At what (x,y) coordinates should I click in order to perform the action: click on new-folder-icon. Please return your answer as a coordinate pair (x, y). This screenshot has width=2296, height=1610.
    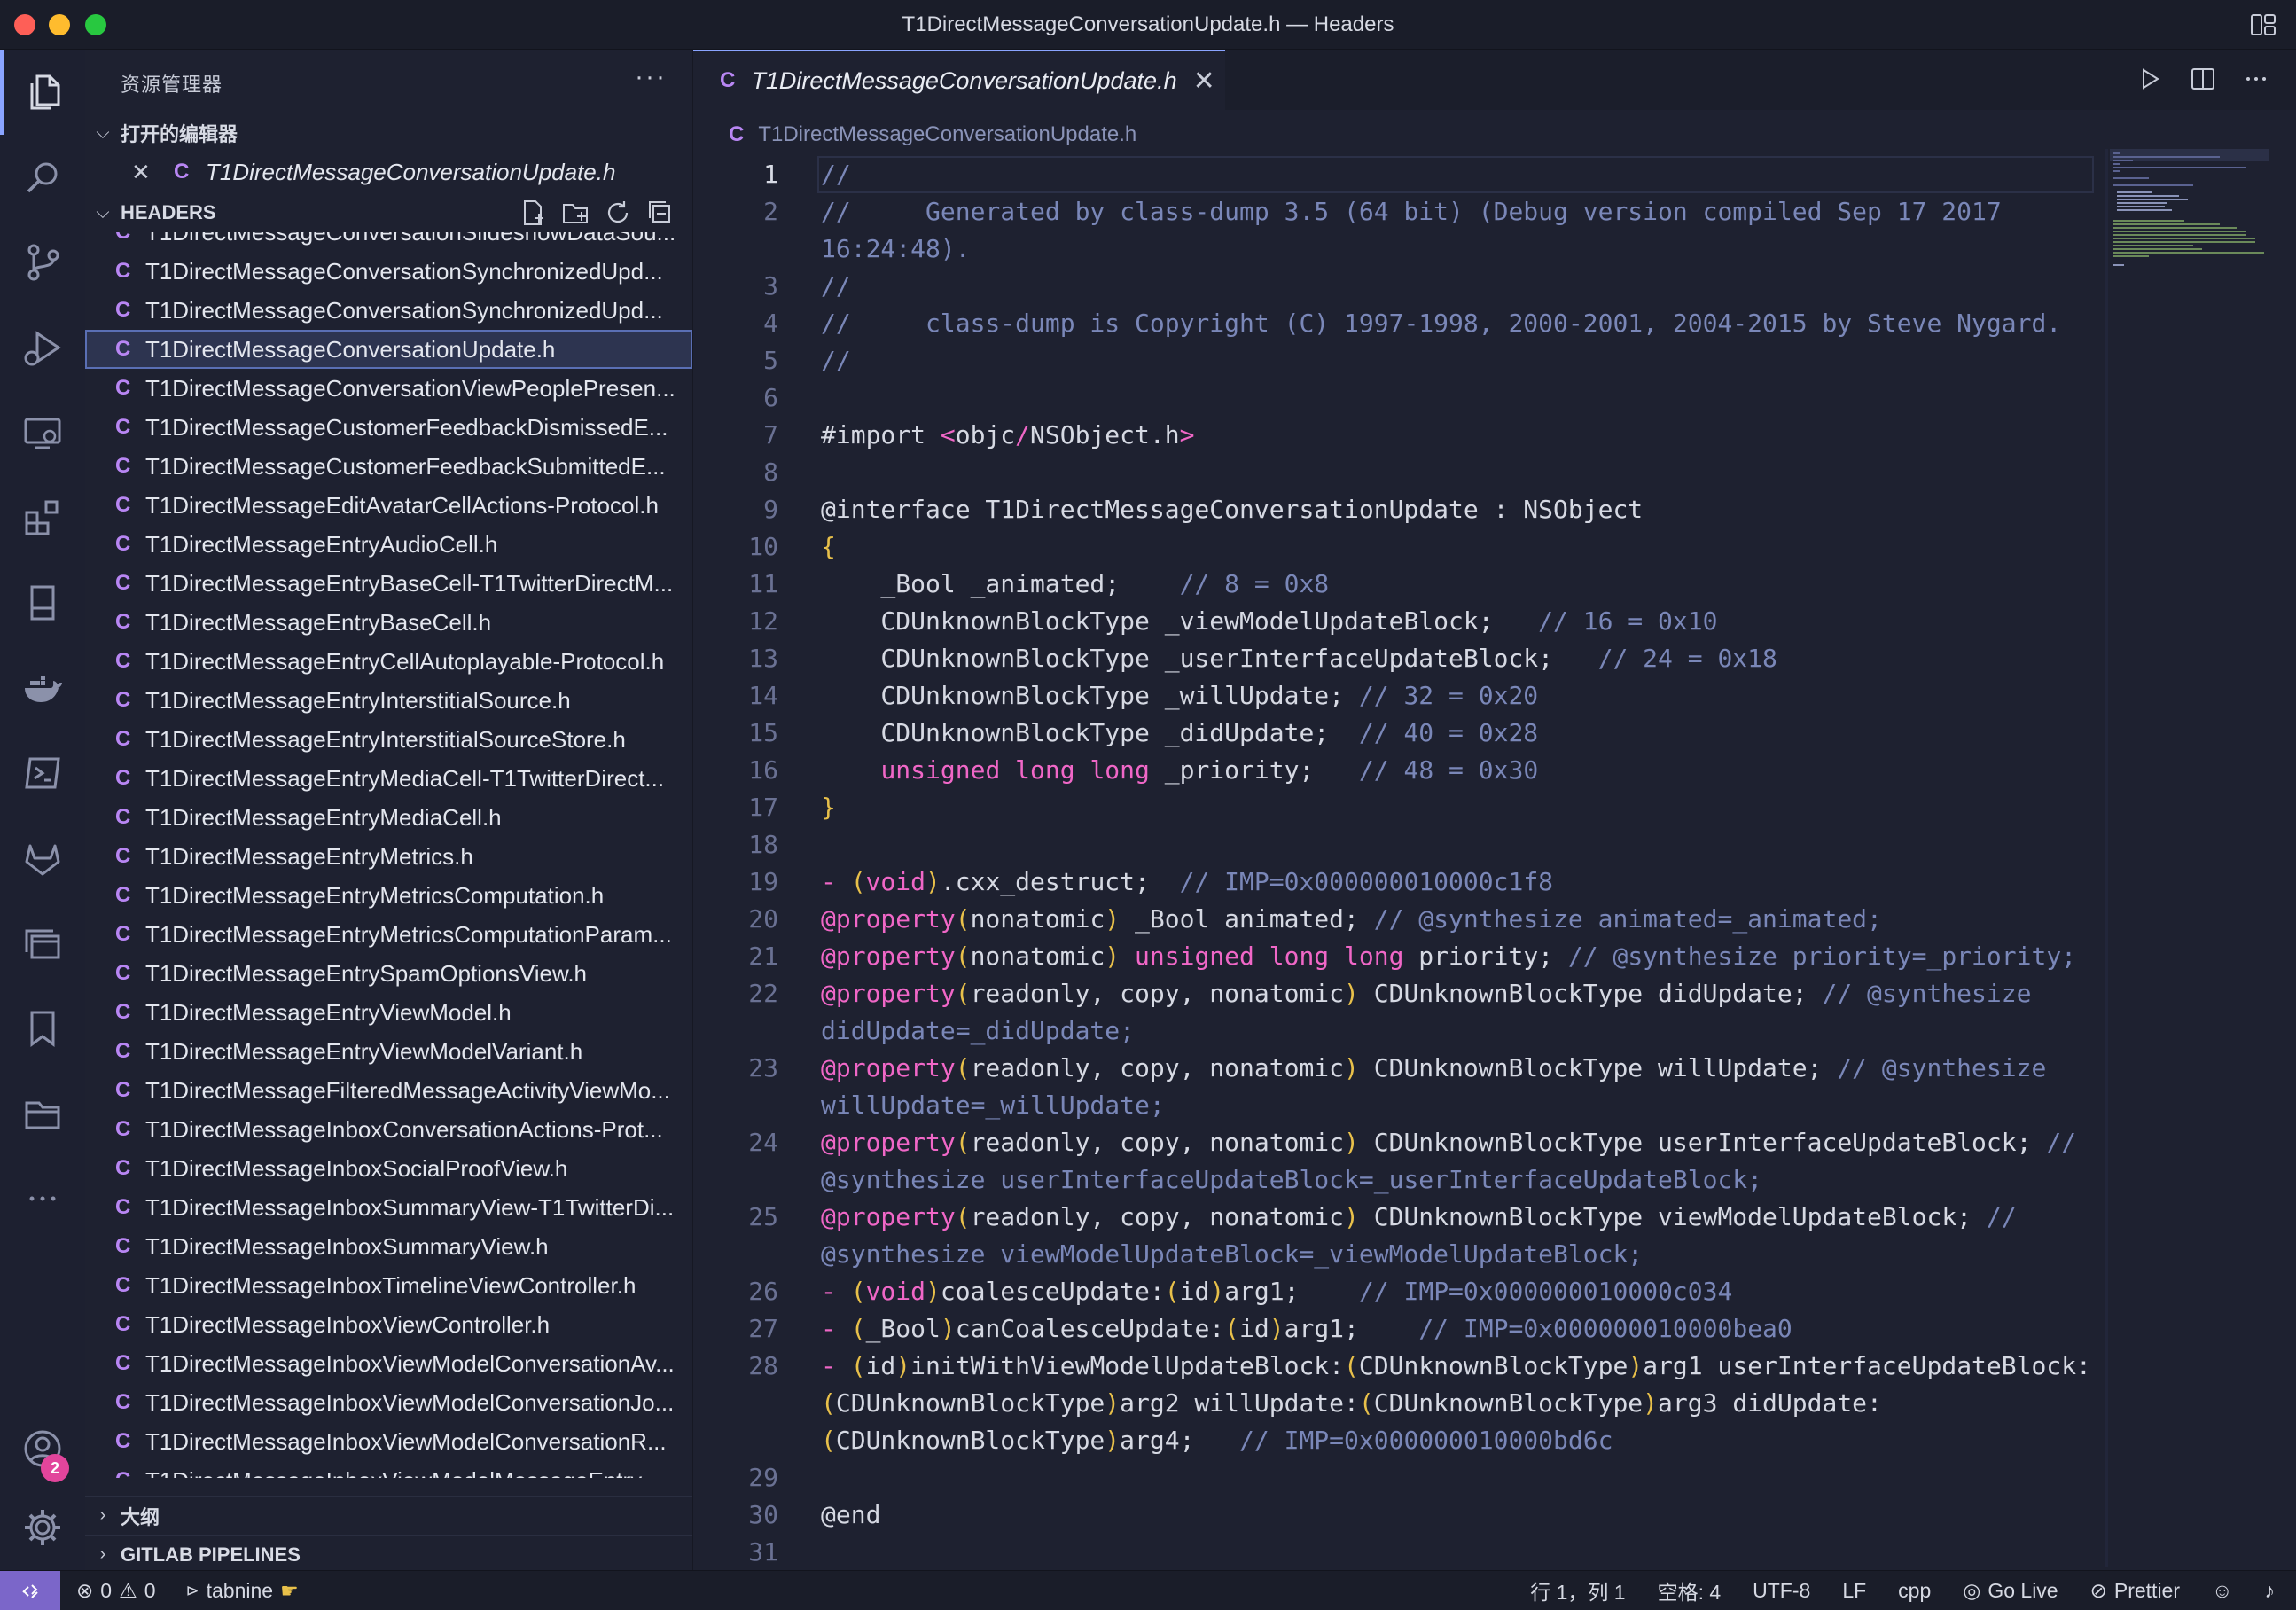
    Looking at the image, I should click on (575, 213).